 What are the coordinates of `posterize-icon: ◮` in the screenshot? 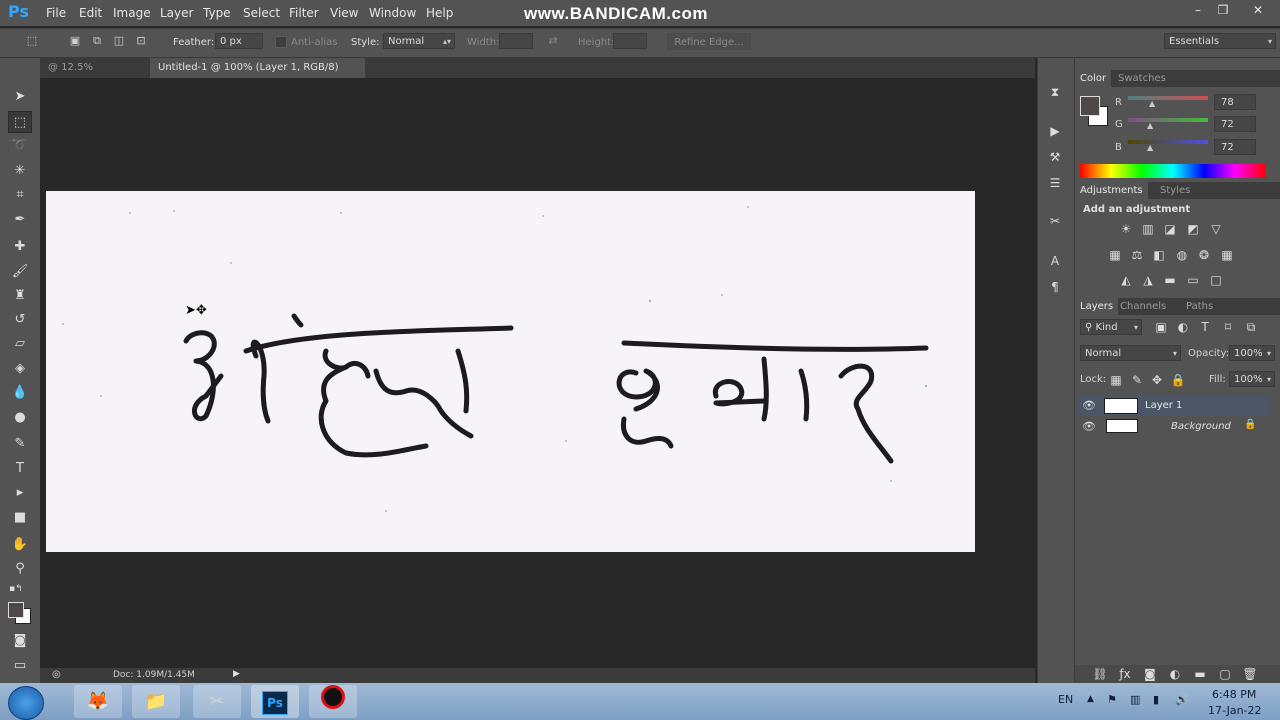 It's located at (1148, 280).